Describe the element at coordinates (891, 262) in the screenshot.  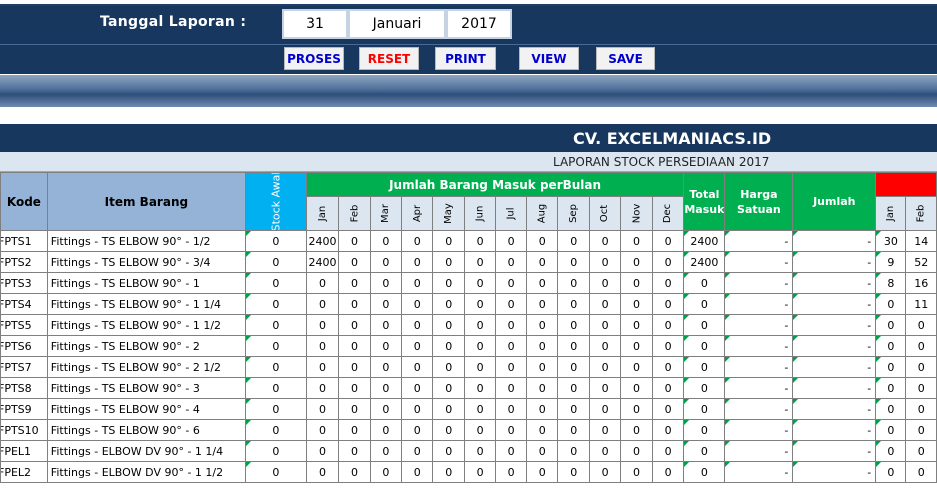
I see `cell-keluar-month: 9` at that location.